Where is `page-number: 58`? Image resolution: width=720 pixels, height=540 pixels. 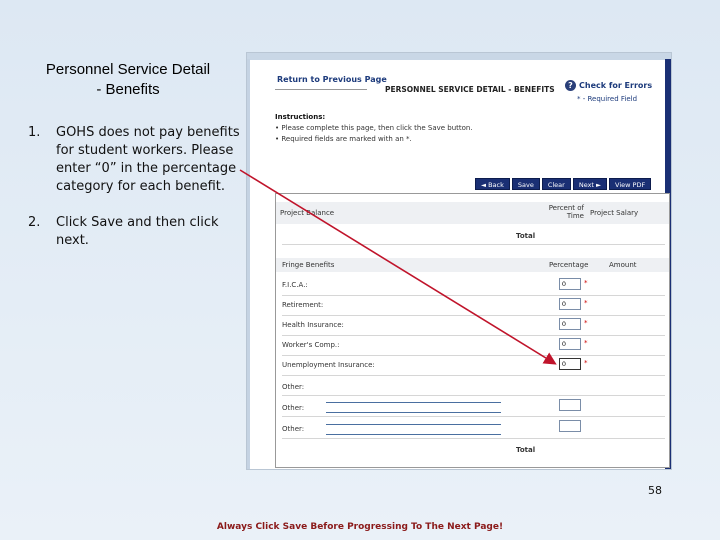
page-number: 58 is located at coordinates (655, 490).